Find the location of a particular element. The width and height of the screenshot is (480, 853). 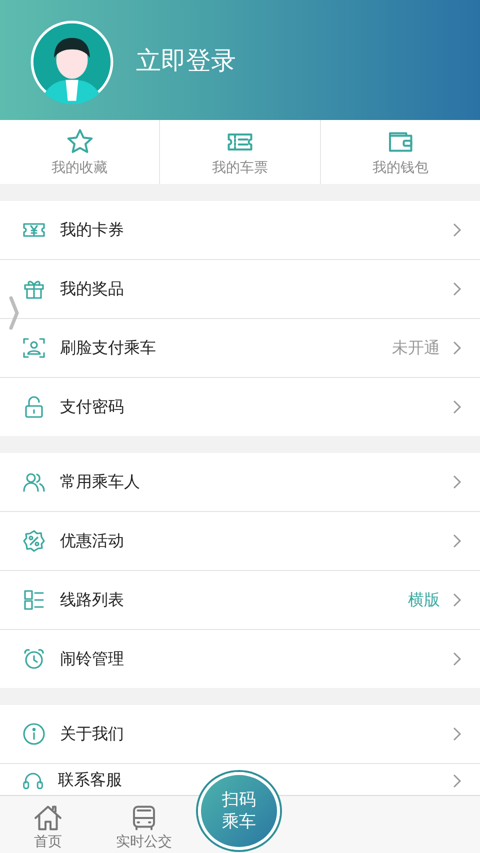

status-text: 未开通 is located at coordinates (416, 348).